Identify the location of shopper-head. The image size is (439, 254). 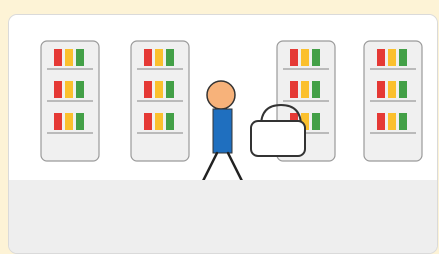
(221, 95).